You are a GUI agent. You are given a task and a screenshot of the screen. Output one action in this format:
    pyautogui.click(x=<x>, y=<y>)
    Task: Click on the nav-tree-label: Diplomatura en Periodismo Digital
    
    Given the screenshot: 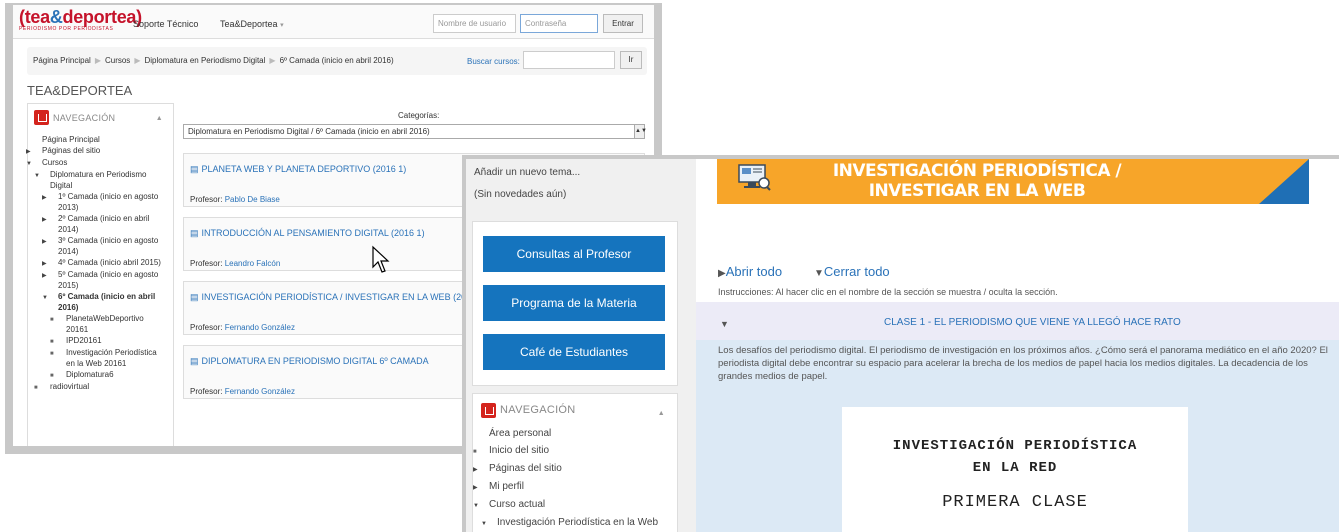 What is the action you would take?
    pyautogui.click(x=98, y=180)
    